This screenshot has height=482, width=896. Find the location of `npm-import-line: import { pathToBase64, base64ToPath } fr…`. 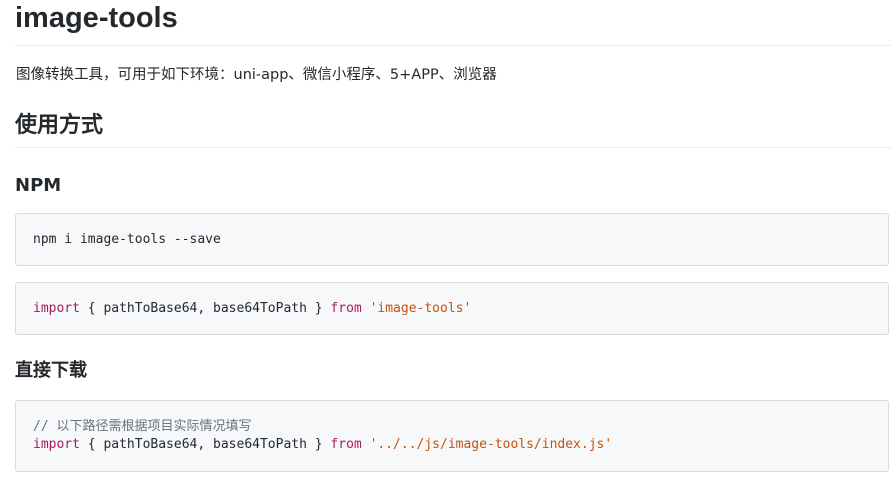

npm-import-line: import { pathToBase64, base64ToPath } fr… is located at coordinates (252, 309).